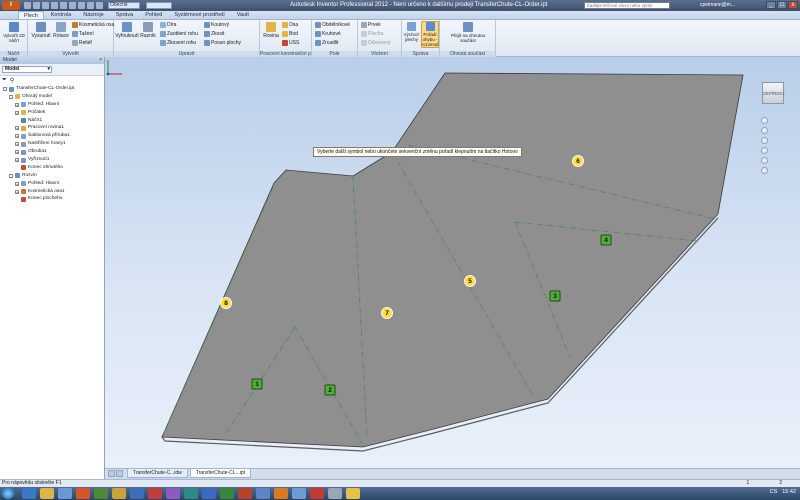 This screenshot has width=800, height=500. I want to click on cosmetic-axis-button: Kosmetická osa, so click(93, 25).